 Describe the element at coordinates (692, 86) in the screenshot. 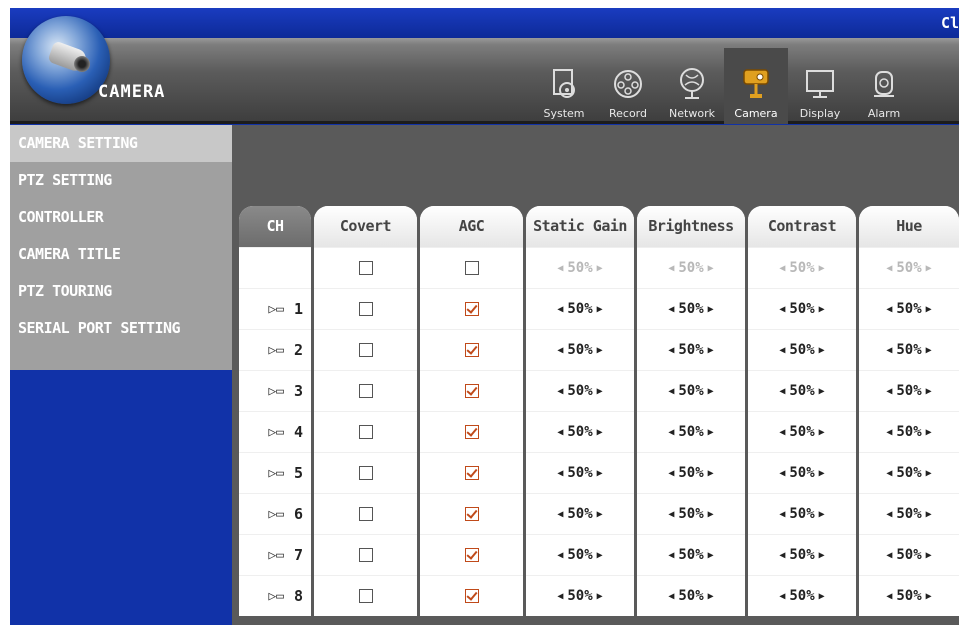

I see `tab-network: Network` at that location.